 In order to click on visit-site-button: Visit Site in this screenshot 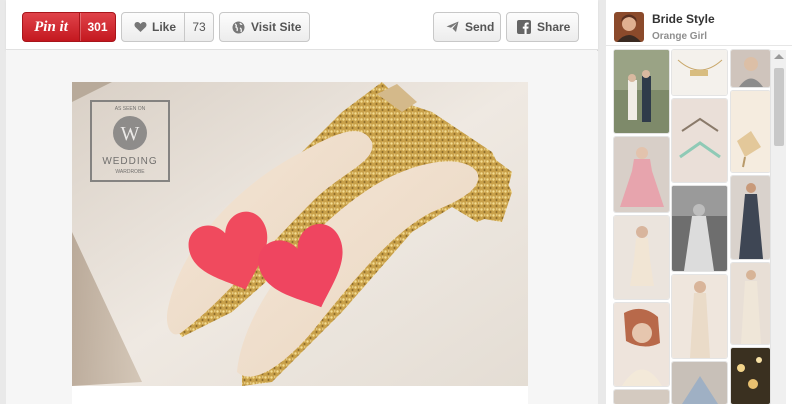, I will do `click(264, 27)`.